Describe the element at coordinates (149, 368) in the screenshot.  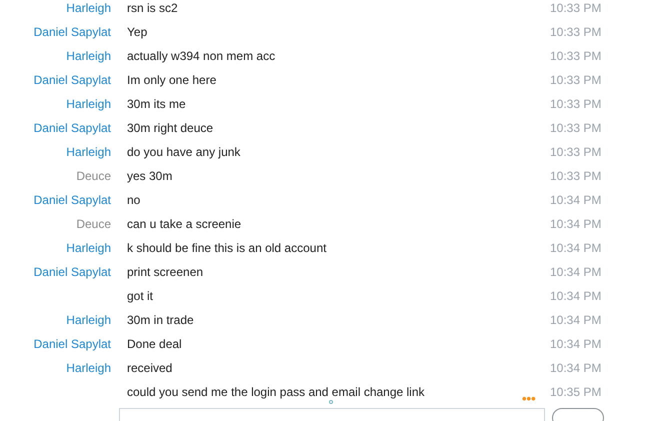
I see `message-text: received` at that location.